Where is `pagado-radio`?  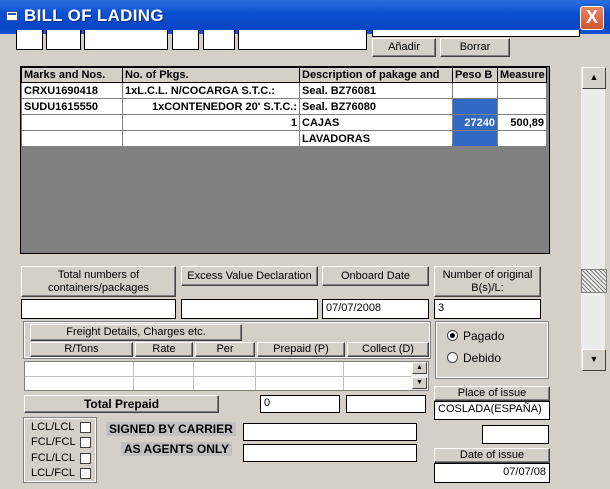 pagado-radio is located at coordinates (452, 335).